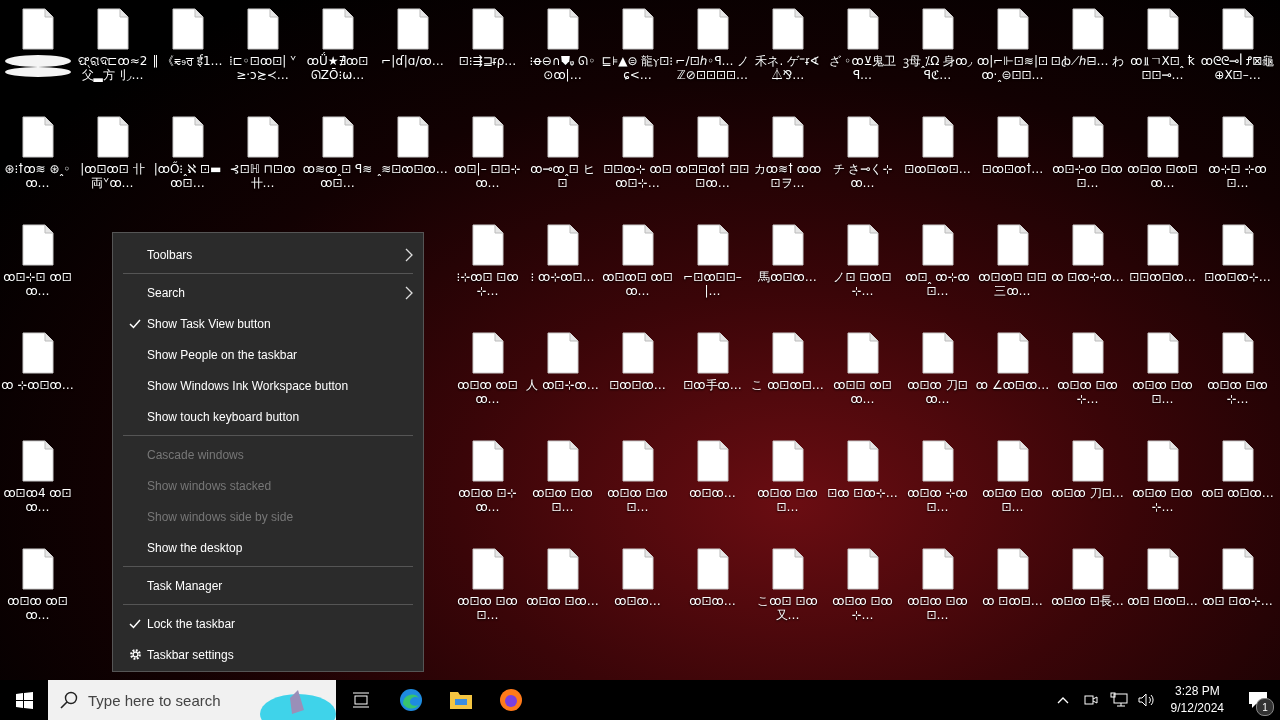 The width and height of the screenshot is (1280, 720). I want to click on menu-item: Show touch keyboard button, so click(268, 416).